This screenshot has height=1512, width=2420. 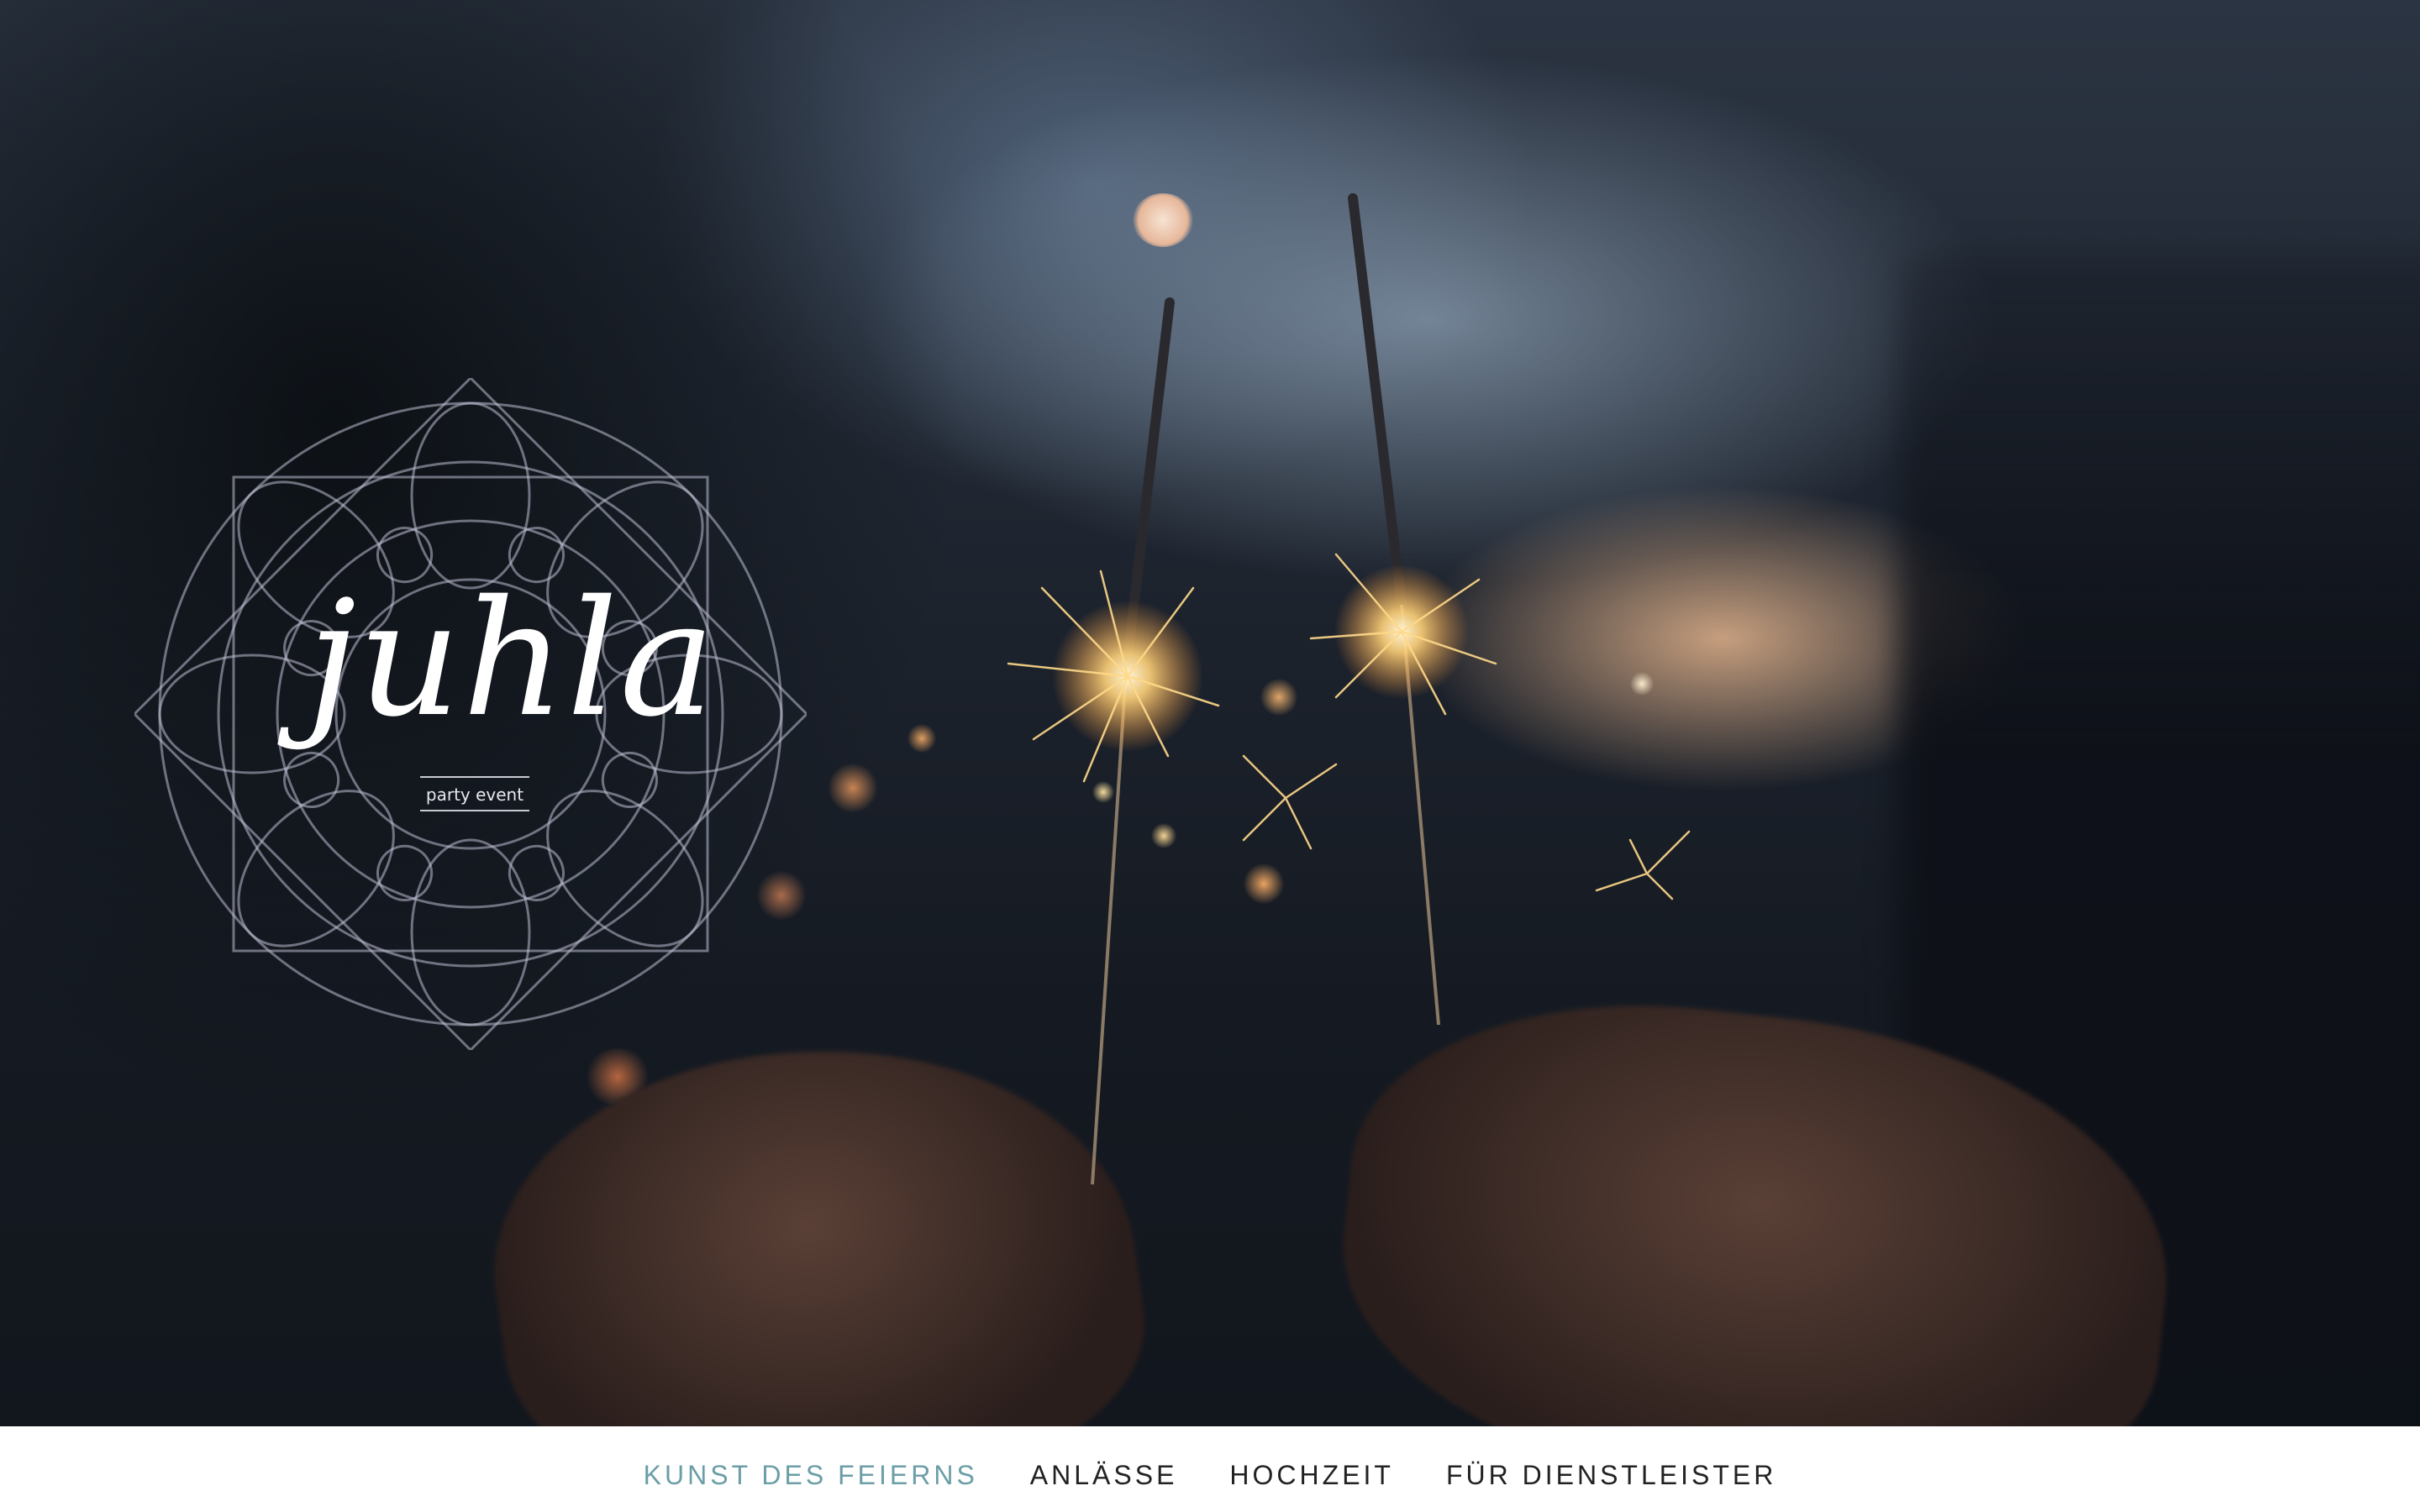 What do you see at coordinates (512, 659) in the screenshot?
I see `logo-wordmark: juhla` at bounding box center [512, 659].